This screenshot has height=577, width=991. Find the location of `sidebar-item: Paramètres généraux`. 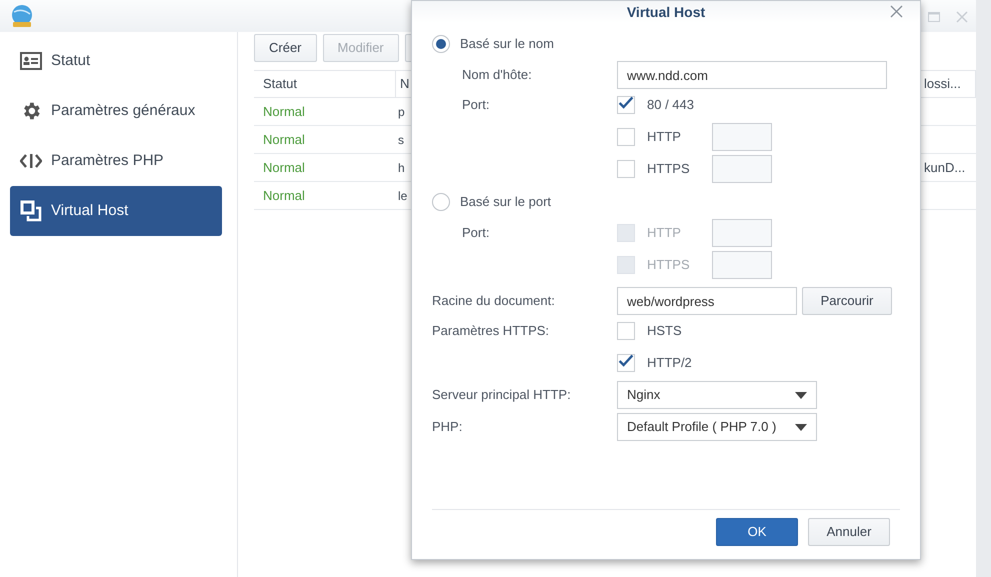

sidebar-item: Paramètres généraux is located at coordinates (116, 111).